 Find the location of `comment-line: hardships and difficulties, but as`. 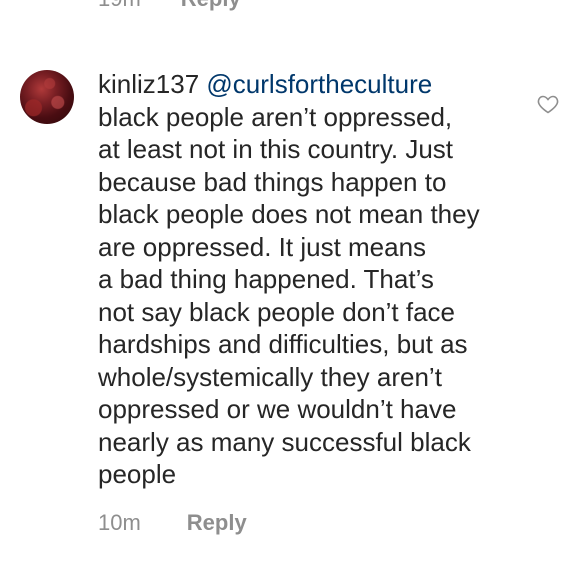

comment-line: hardships and difficulties, but as is located at coordinates (283, 344).